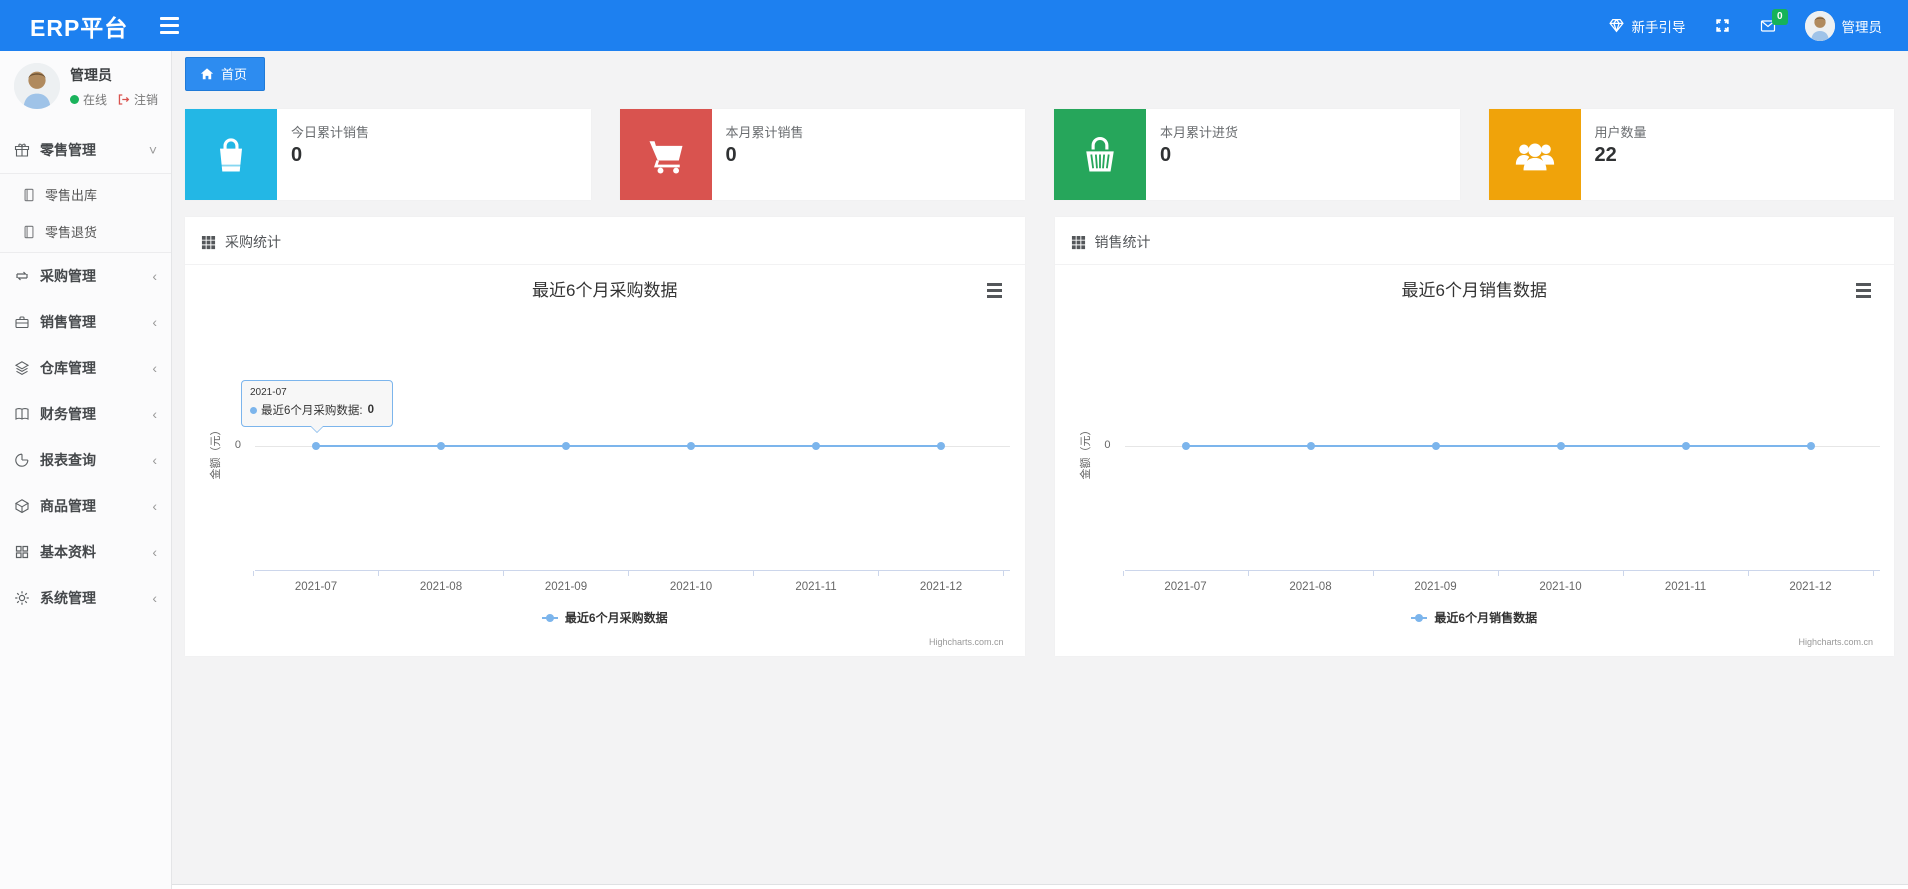 The width and height of the screenshot is (1908, 889). What do you see at coordinates (170, 25) in the screenshot?
I see `sidebar-toggle-icon` at bounding box center [170, 25].